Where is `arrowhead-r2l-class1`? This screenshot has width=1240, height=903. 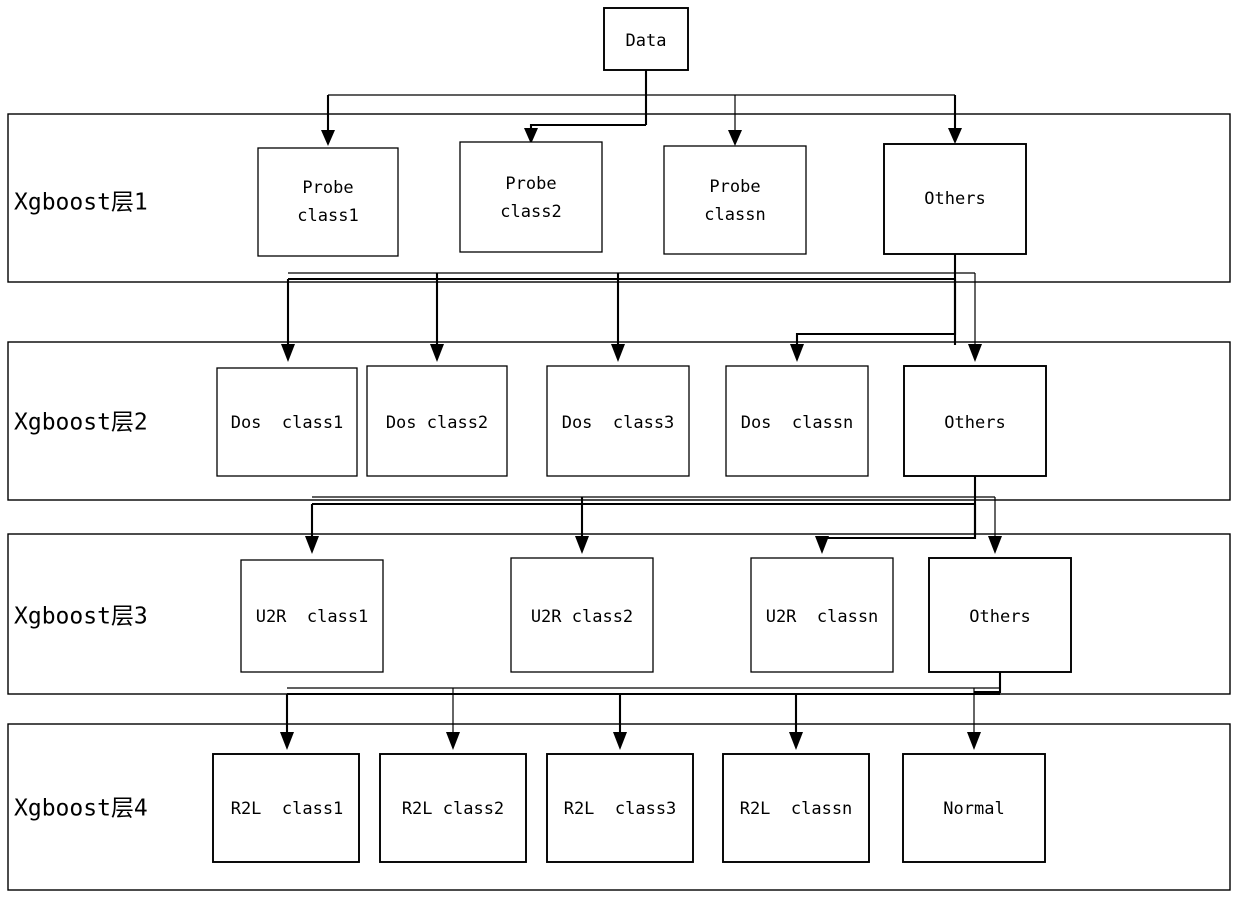 arrowhead-r2l-class1 is located at coordinates (287, 741).